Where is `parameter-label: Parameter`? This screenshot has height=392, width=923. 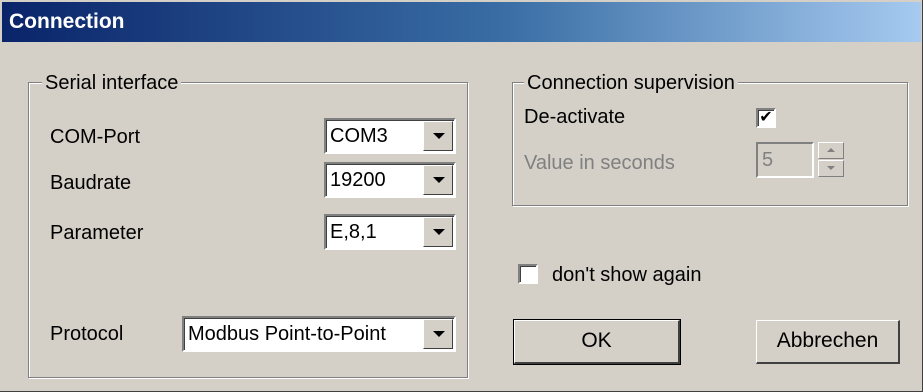
parameter-label: Parameter is located at coordinates (97, 233).